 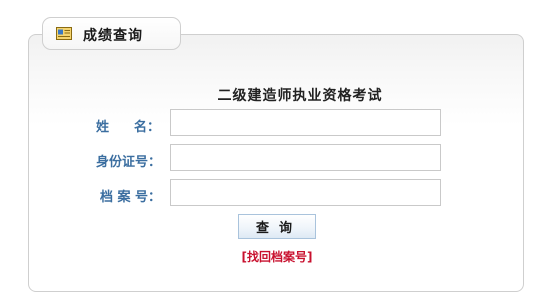 What do you see at coordinates (275, 256) in the screenshot?
I see `retrieve-file-number-link: [找回档案号]` at bounding box center [275, 256].